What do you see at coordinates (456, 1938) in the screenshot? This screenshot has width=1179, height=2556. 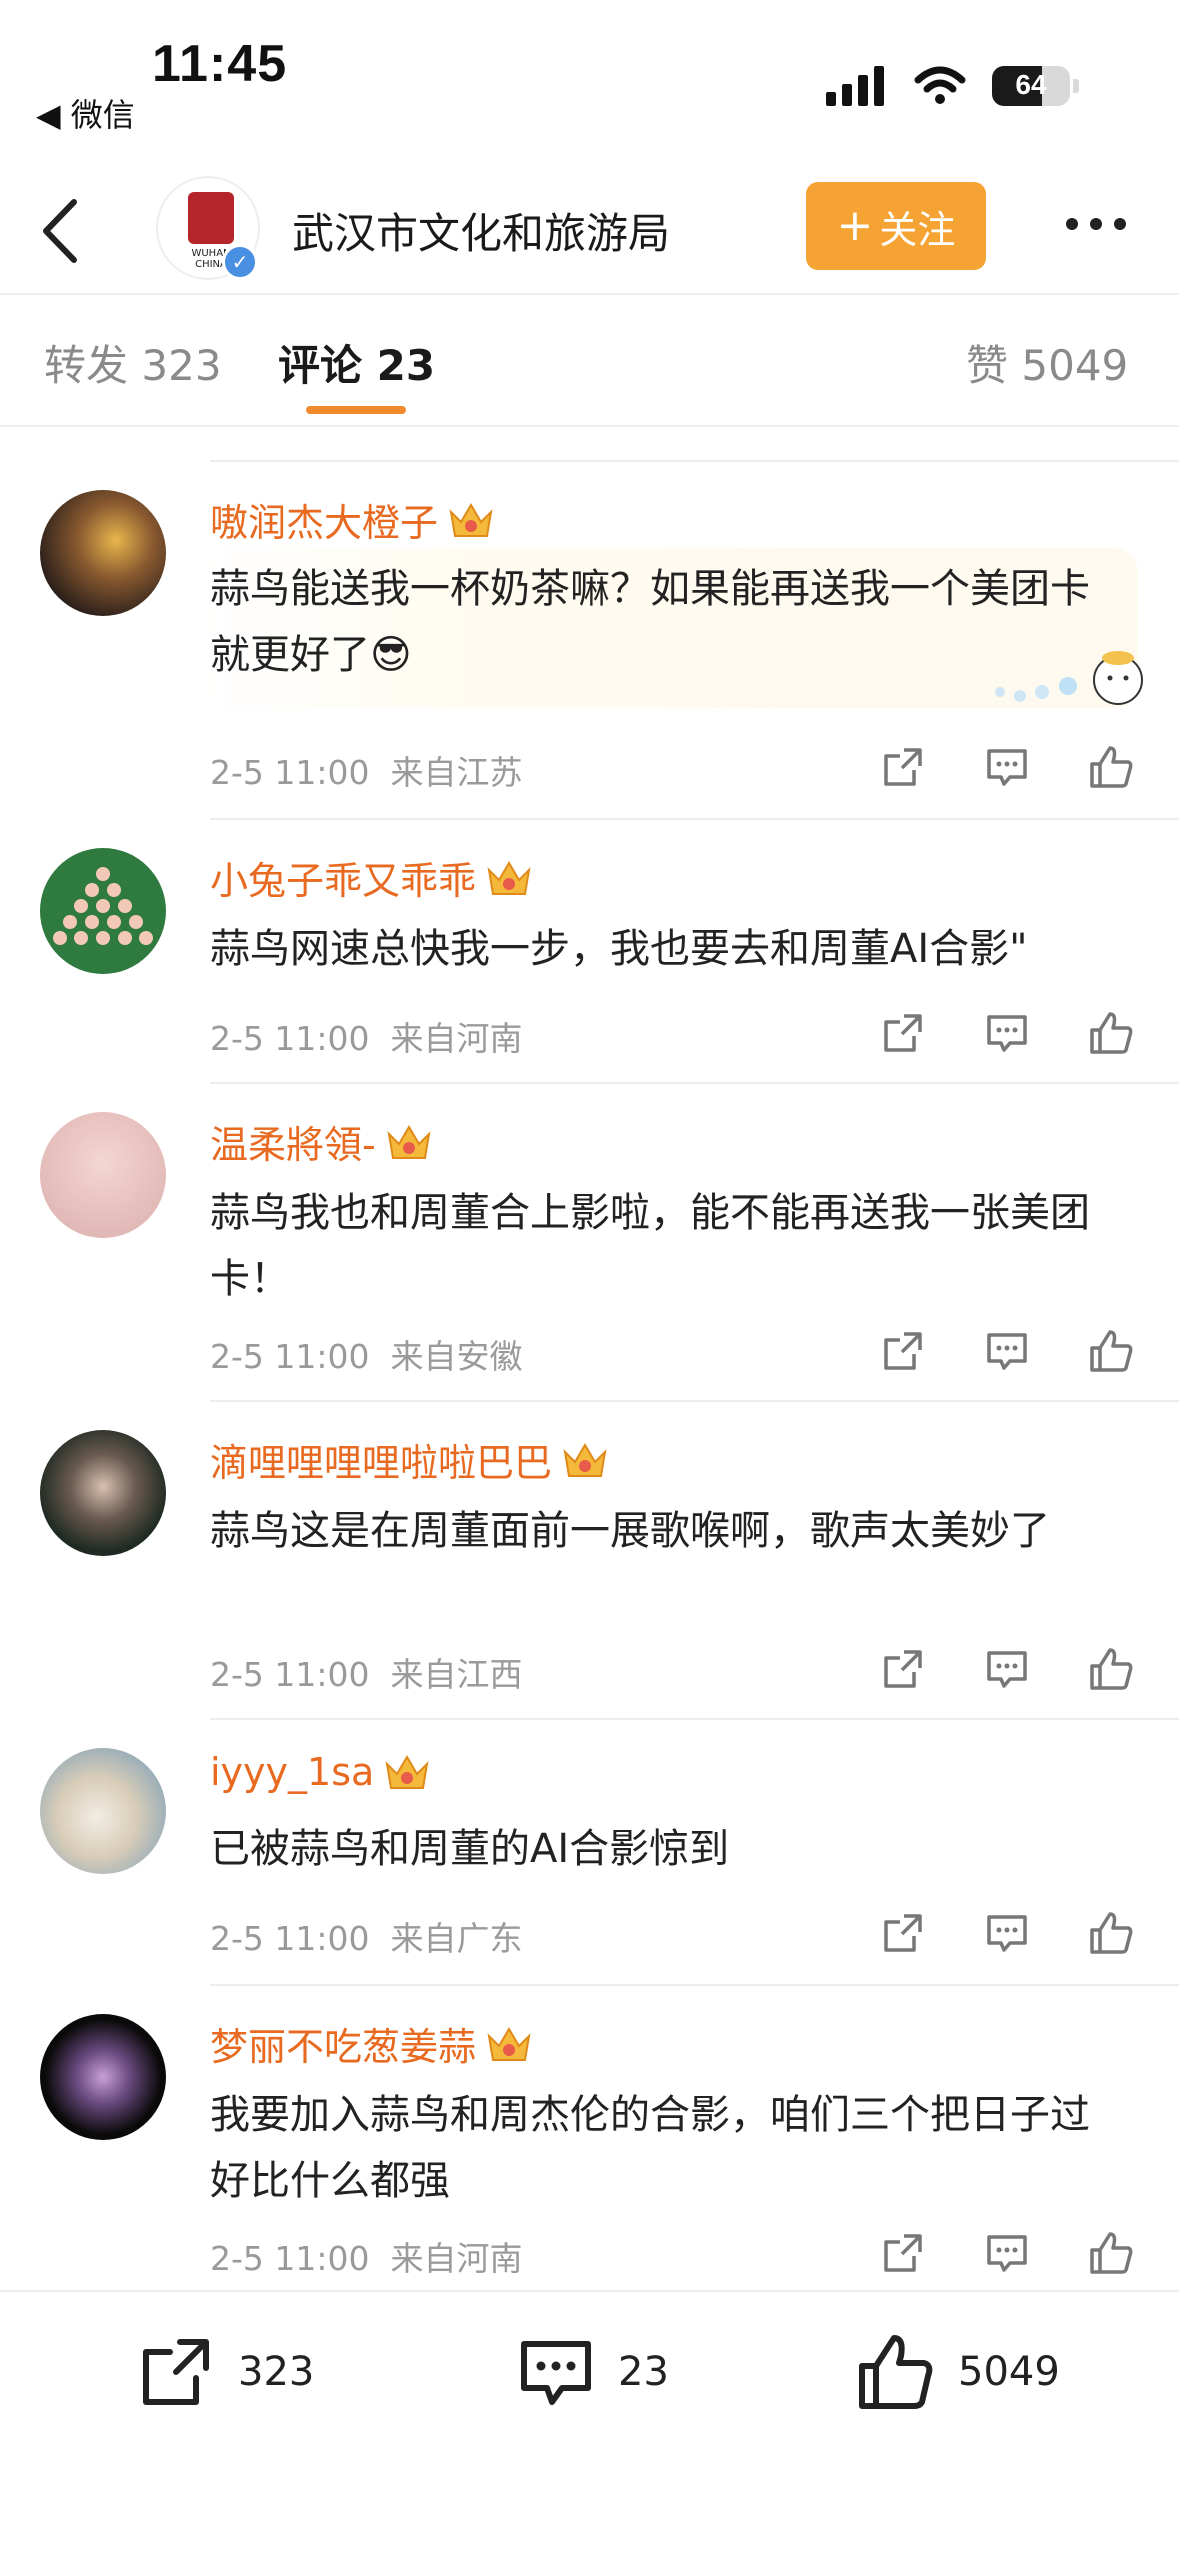 I see `comment-location: 来自广东` at bounding box center [456, 1938].